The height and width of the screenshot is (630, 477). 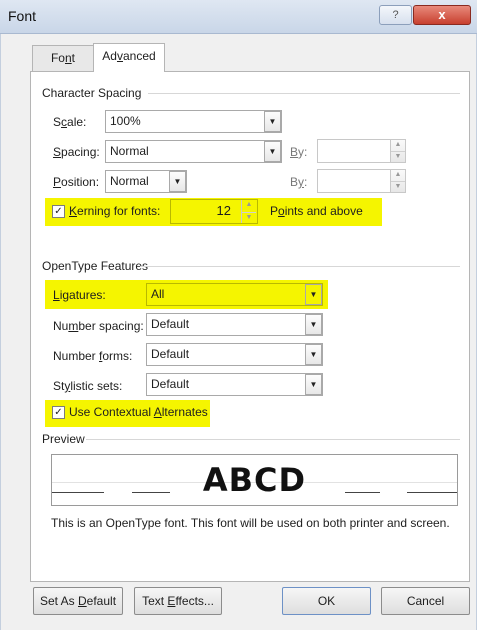 I want to click on character-spacing-divider, so click(x=304, y=93).